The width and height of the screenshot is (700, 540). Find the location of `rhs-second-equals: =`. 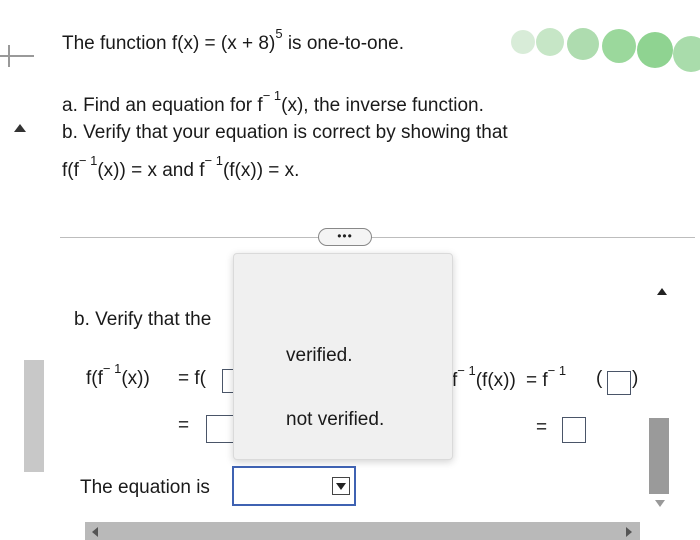

rhs-second-equals: = is located at coordinates (542, 427).